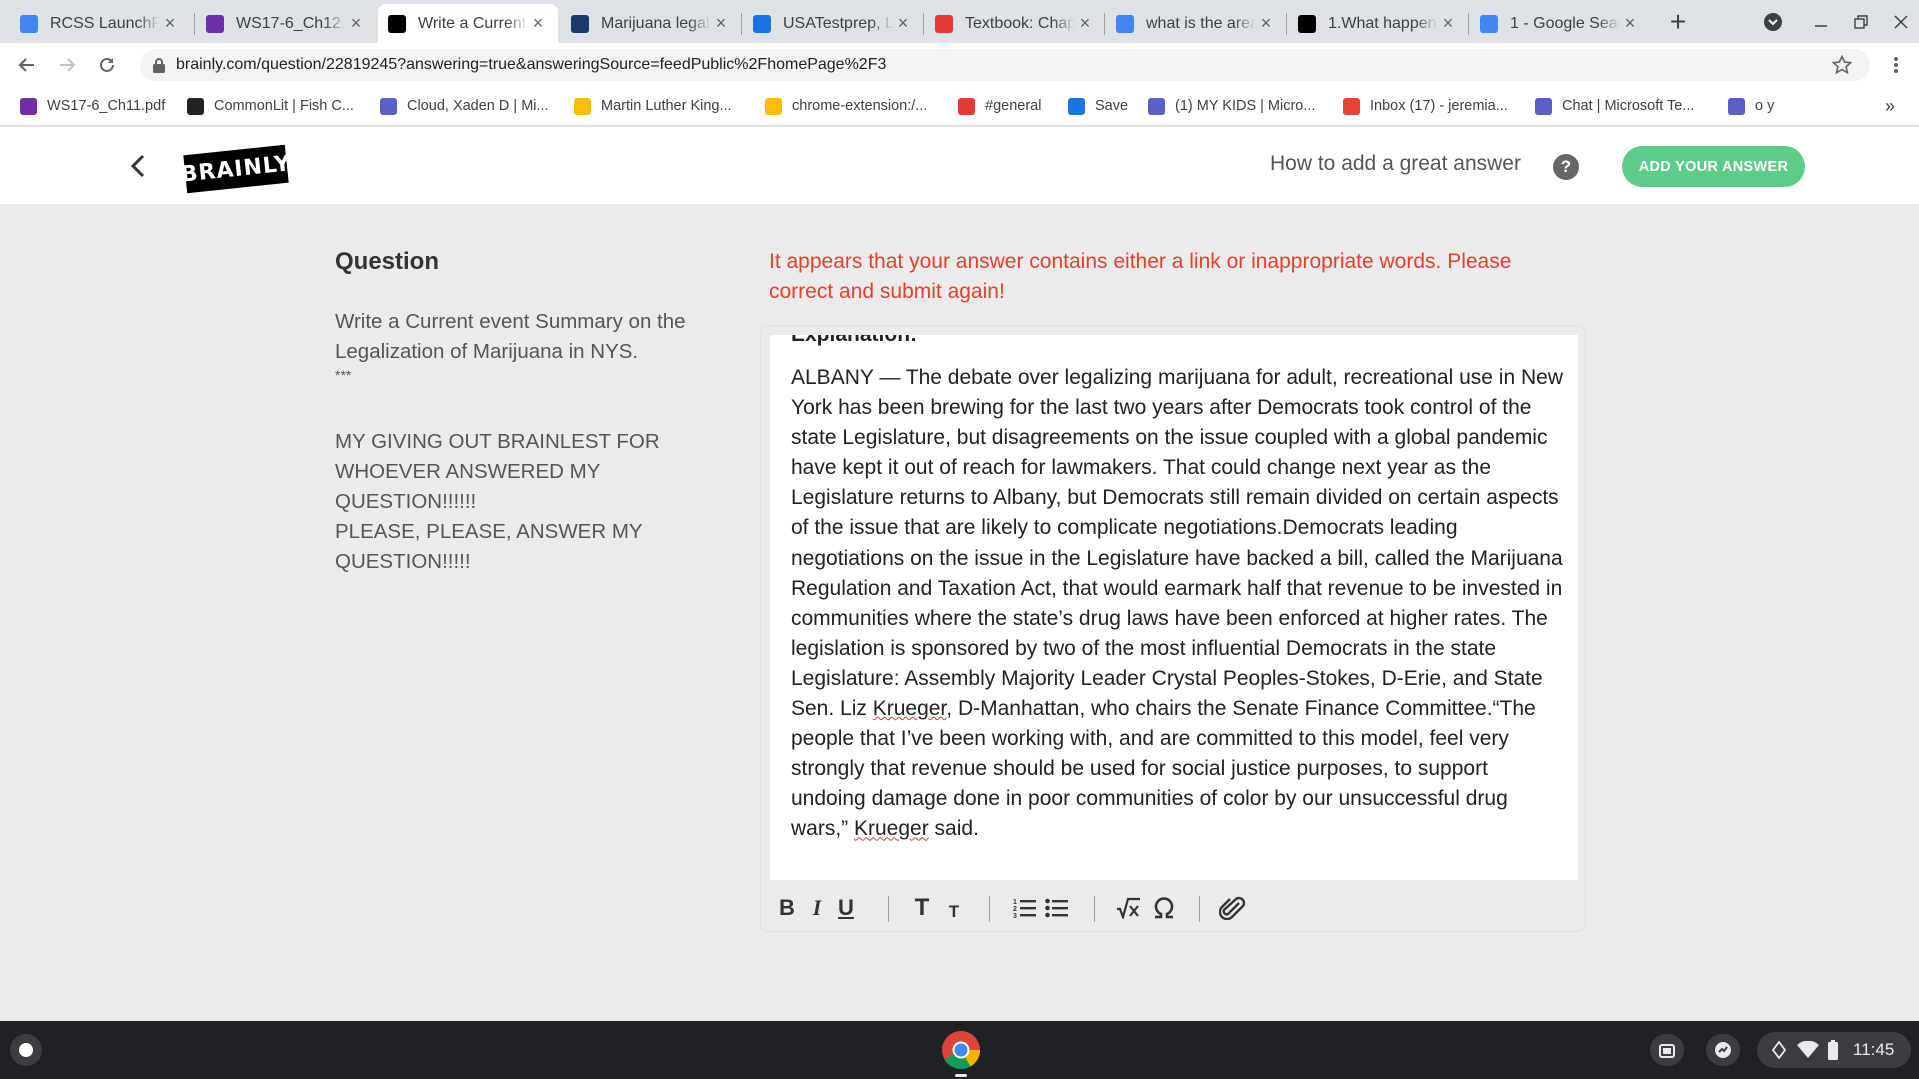 The image size is (1919, 1079). What do you see at coordinates (1015, 916) in the screenshot?
I see `svg-text: 3` at bounding box center [1015, 916].